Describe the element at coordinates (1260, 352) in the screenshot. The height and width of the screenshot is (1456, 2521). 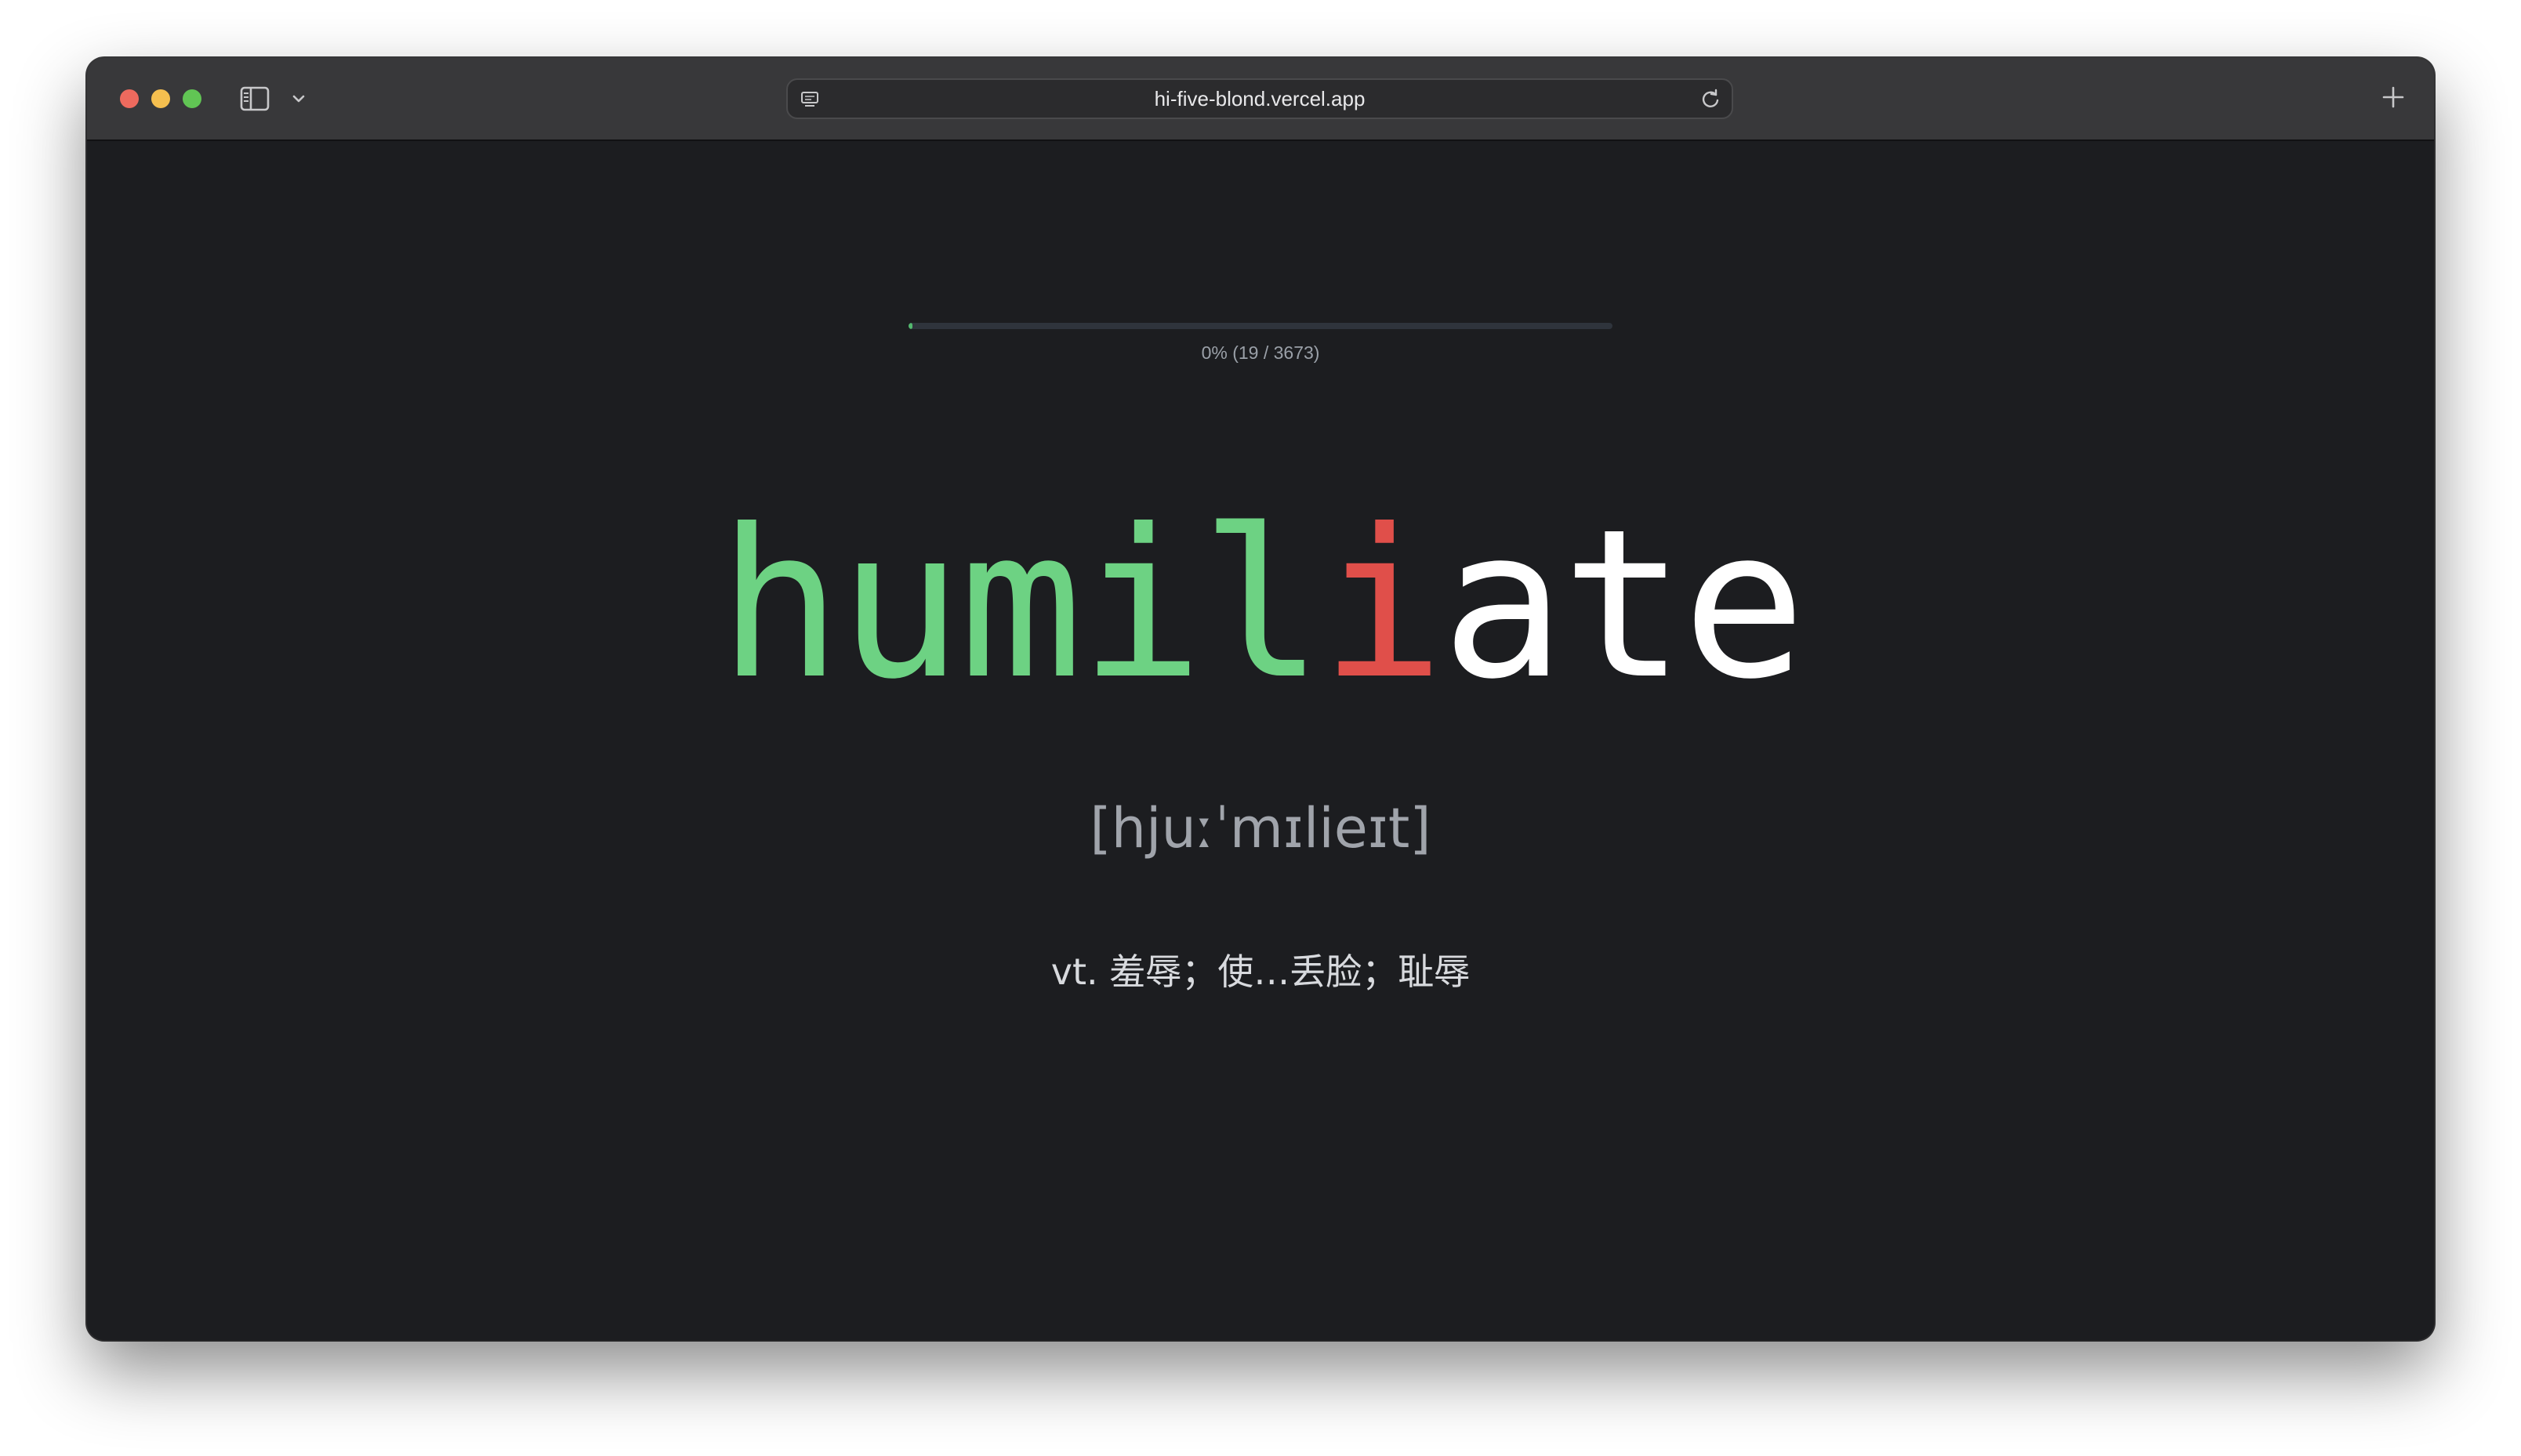
I see `progress-label: 0% (19 / 3673)` at that location.